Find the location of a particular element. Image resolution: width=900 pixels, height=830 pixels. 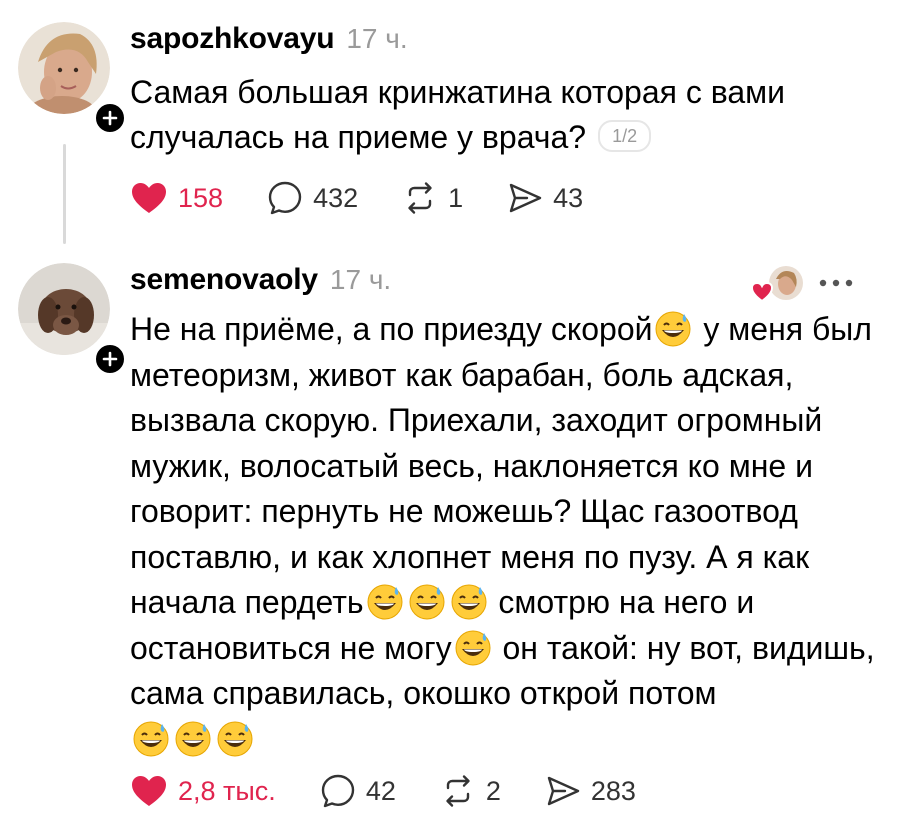

username: sapozhkovayu is located at coordinates (232, 39).